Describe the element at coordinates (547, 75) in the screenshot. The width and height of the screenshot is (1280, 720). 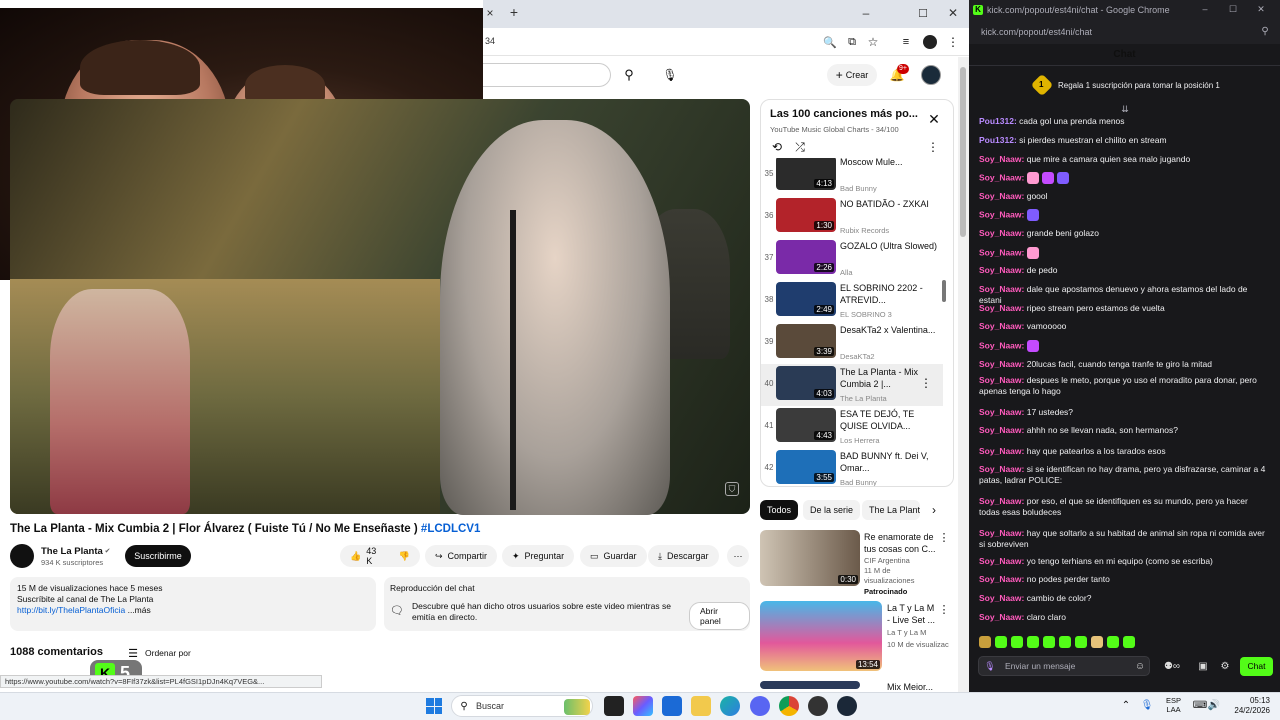
I see `search-input` at that location.